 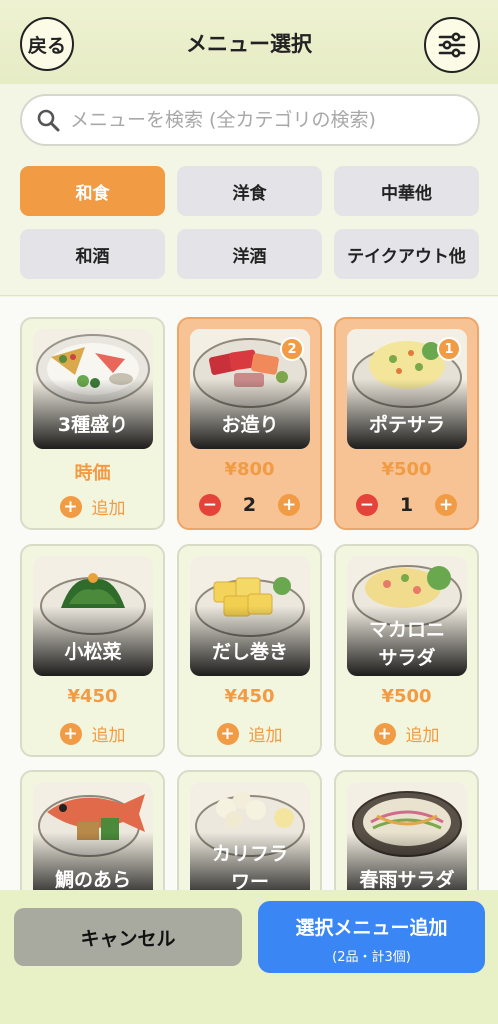 I want to click on item-price: 時価, so click(x=92, y=473).